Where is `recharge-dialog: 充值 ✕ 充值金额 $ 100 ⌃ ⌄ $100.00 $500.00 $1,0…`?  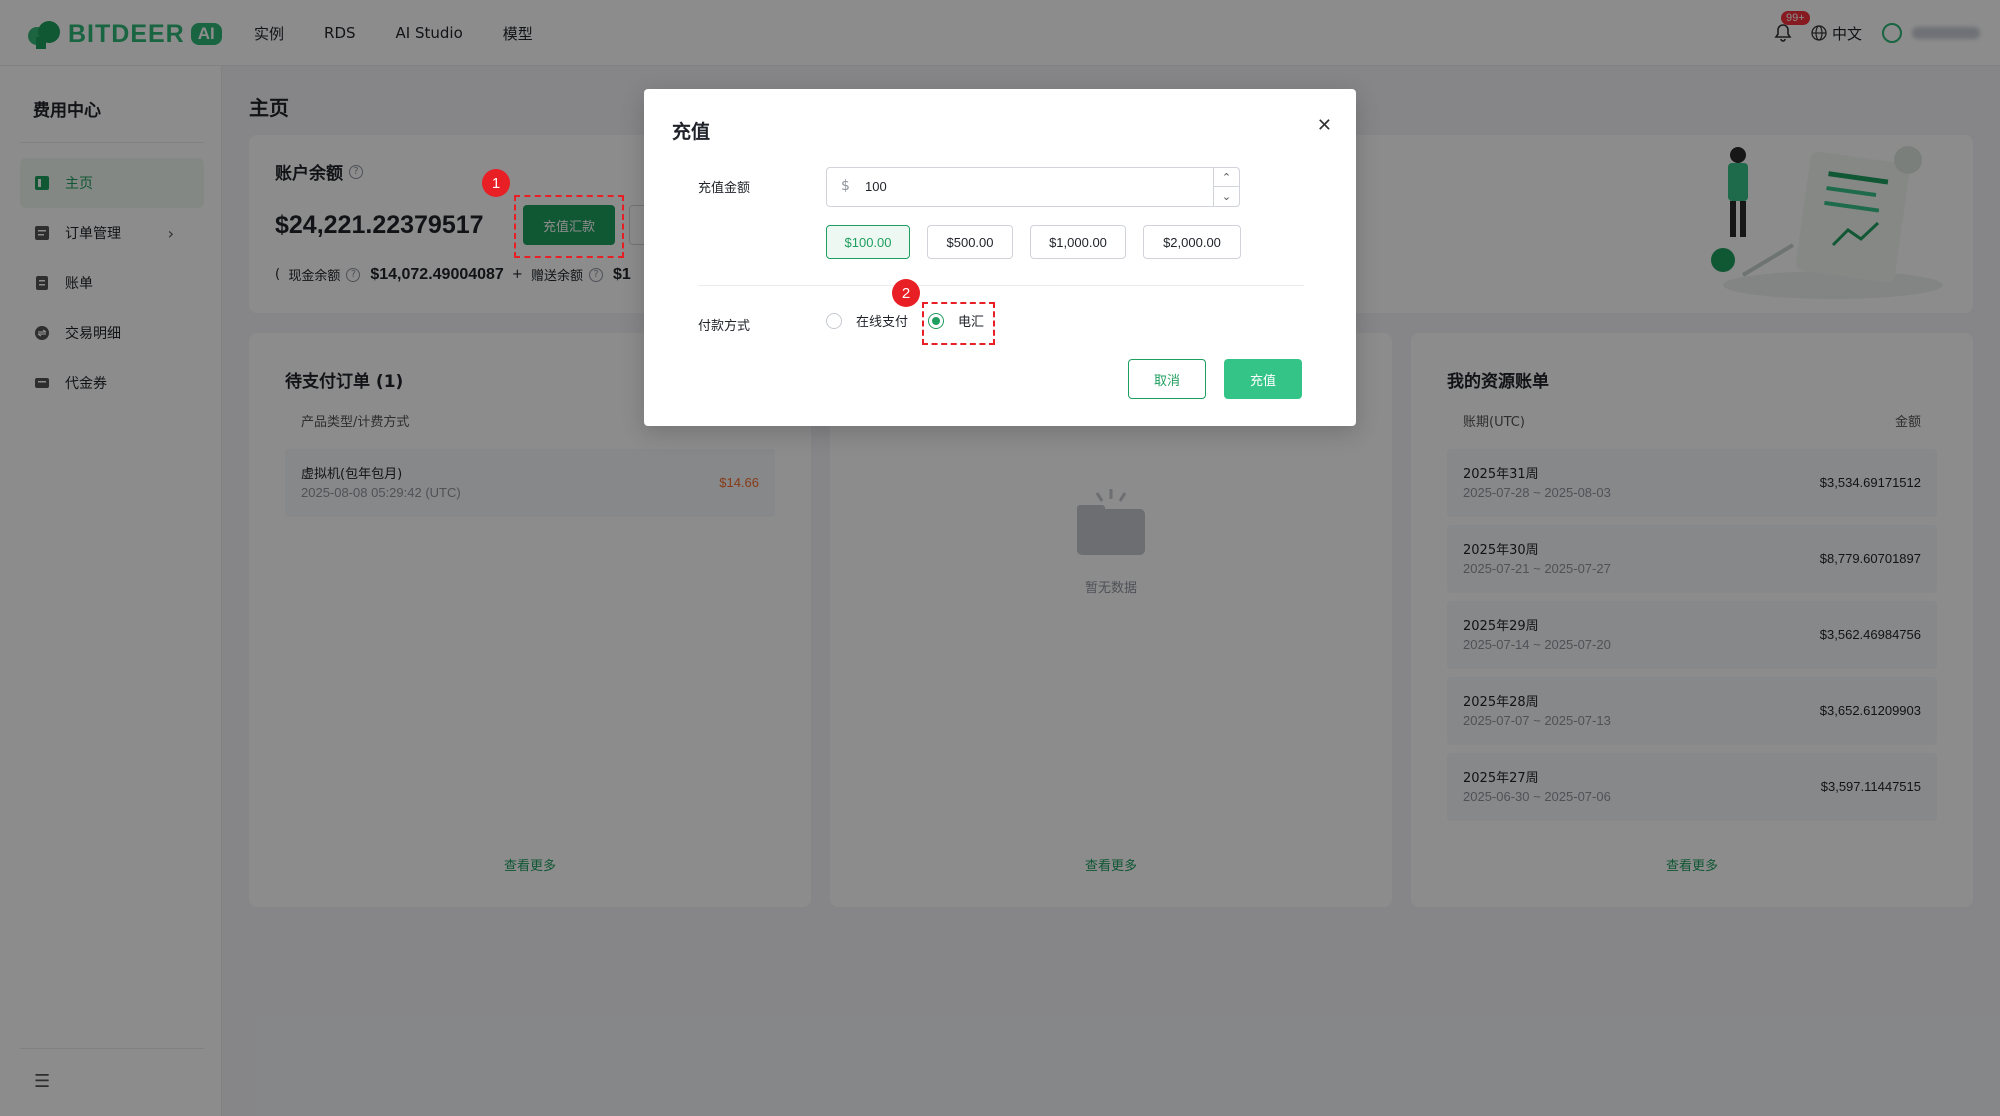 recharge-dialog: 充值 ✕ 充值金额 $ 100 ⌃ ⌄ $100.00 $500.00 $1,0… is located at coordinates (1000, 257).